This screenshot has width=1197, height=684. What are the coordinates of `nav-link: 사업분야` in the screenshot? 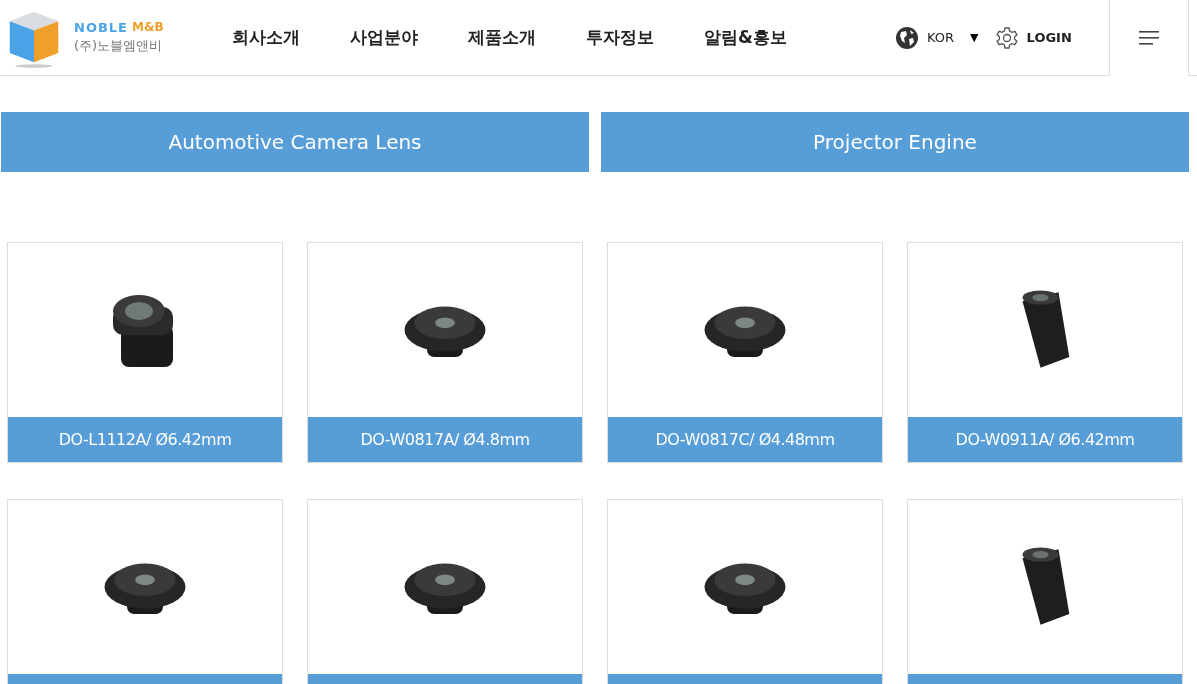 It's located at (384, 37).